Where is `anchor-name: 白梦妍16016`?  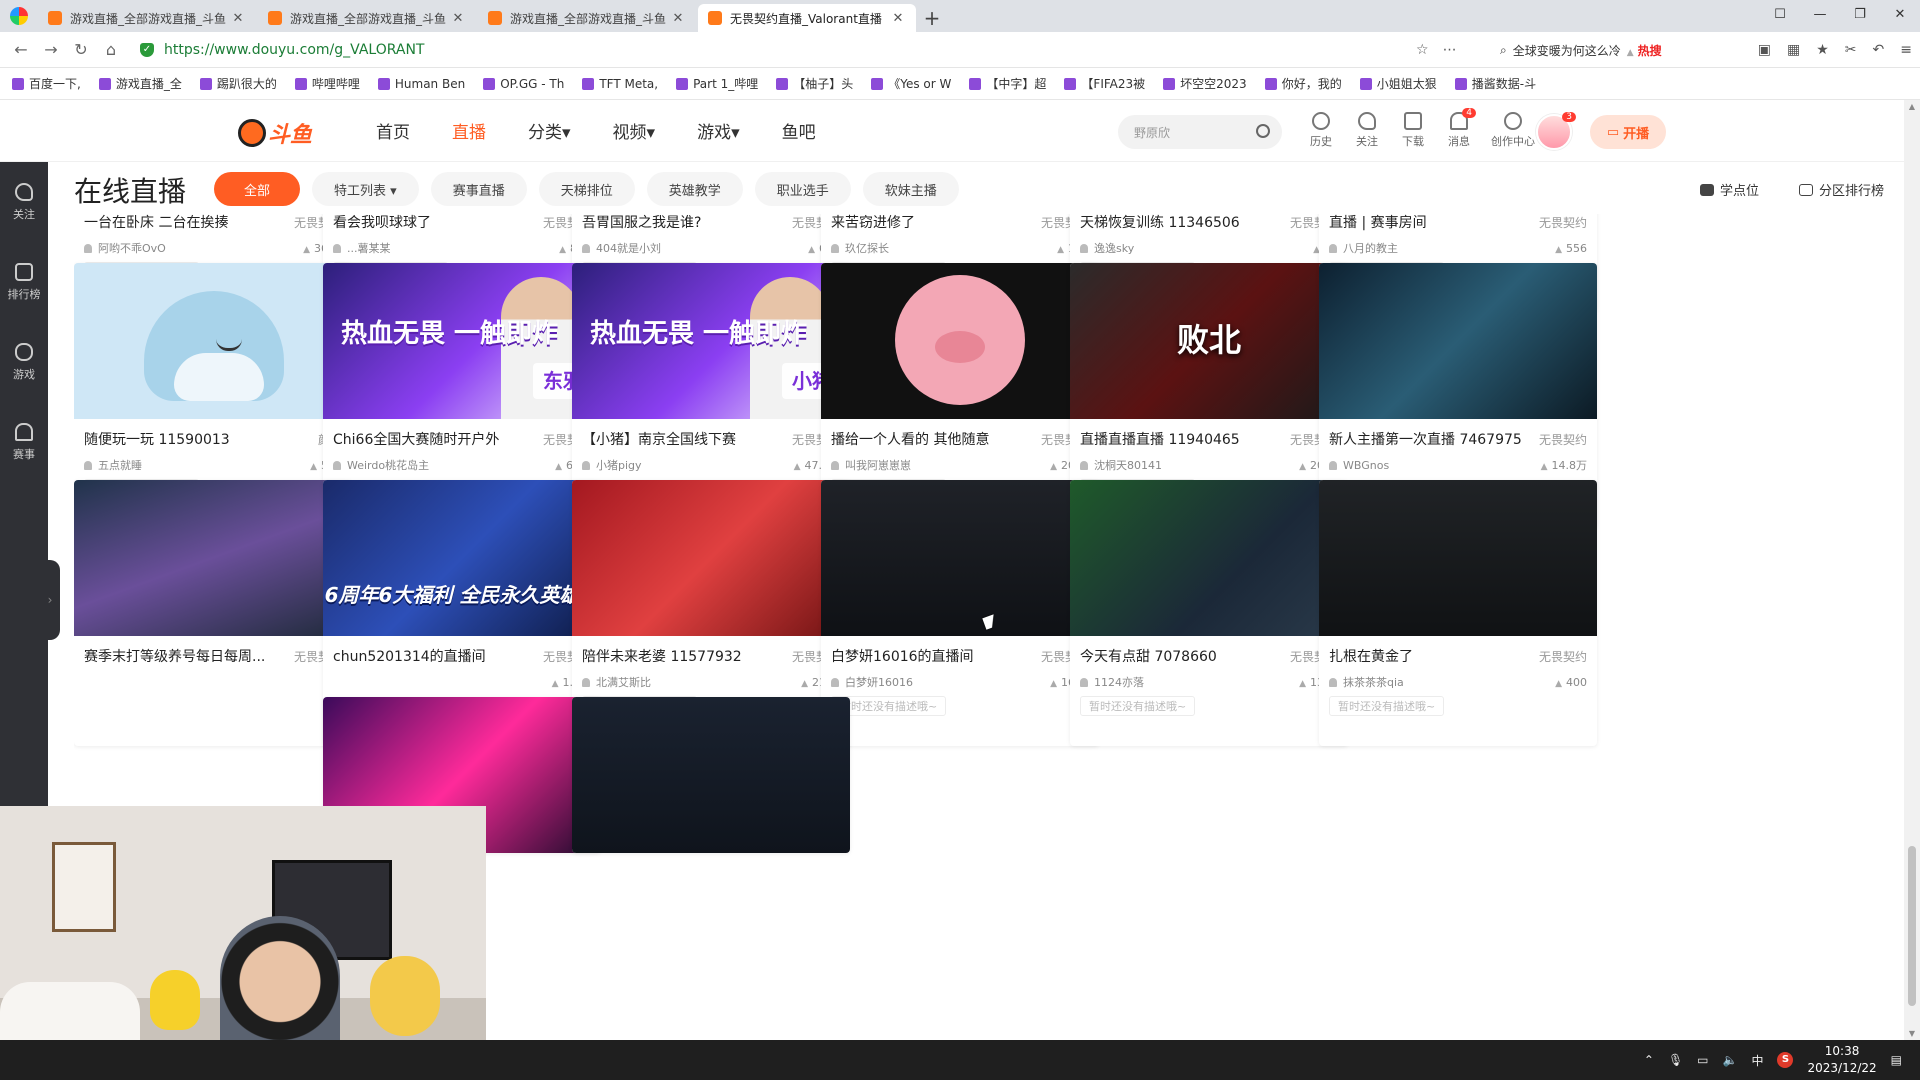 anchor-name: 白梦妍16016 is located at coordinates (872, 682).